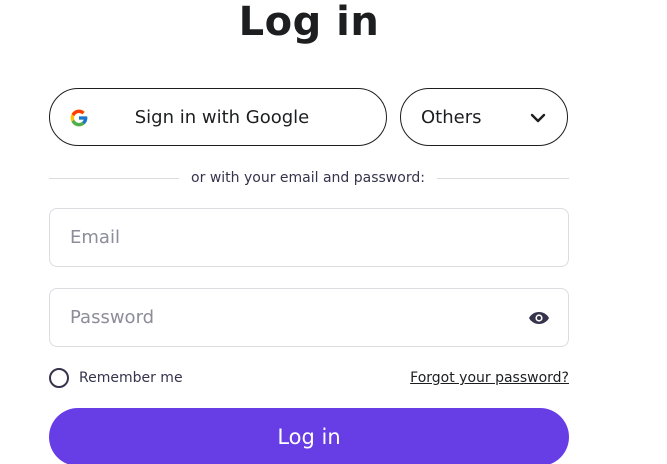 Image resolution: width=667 pixels, height=464 pixels. I want to click on password-input, so click(290, 317).